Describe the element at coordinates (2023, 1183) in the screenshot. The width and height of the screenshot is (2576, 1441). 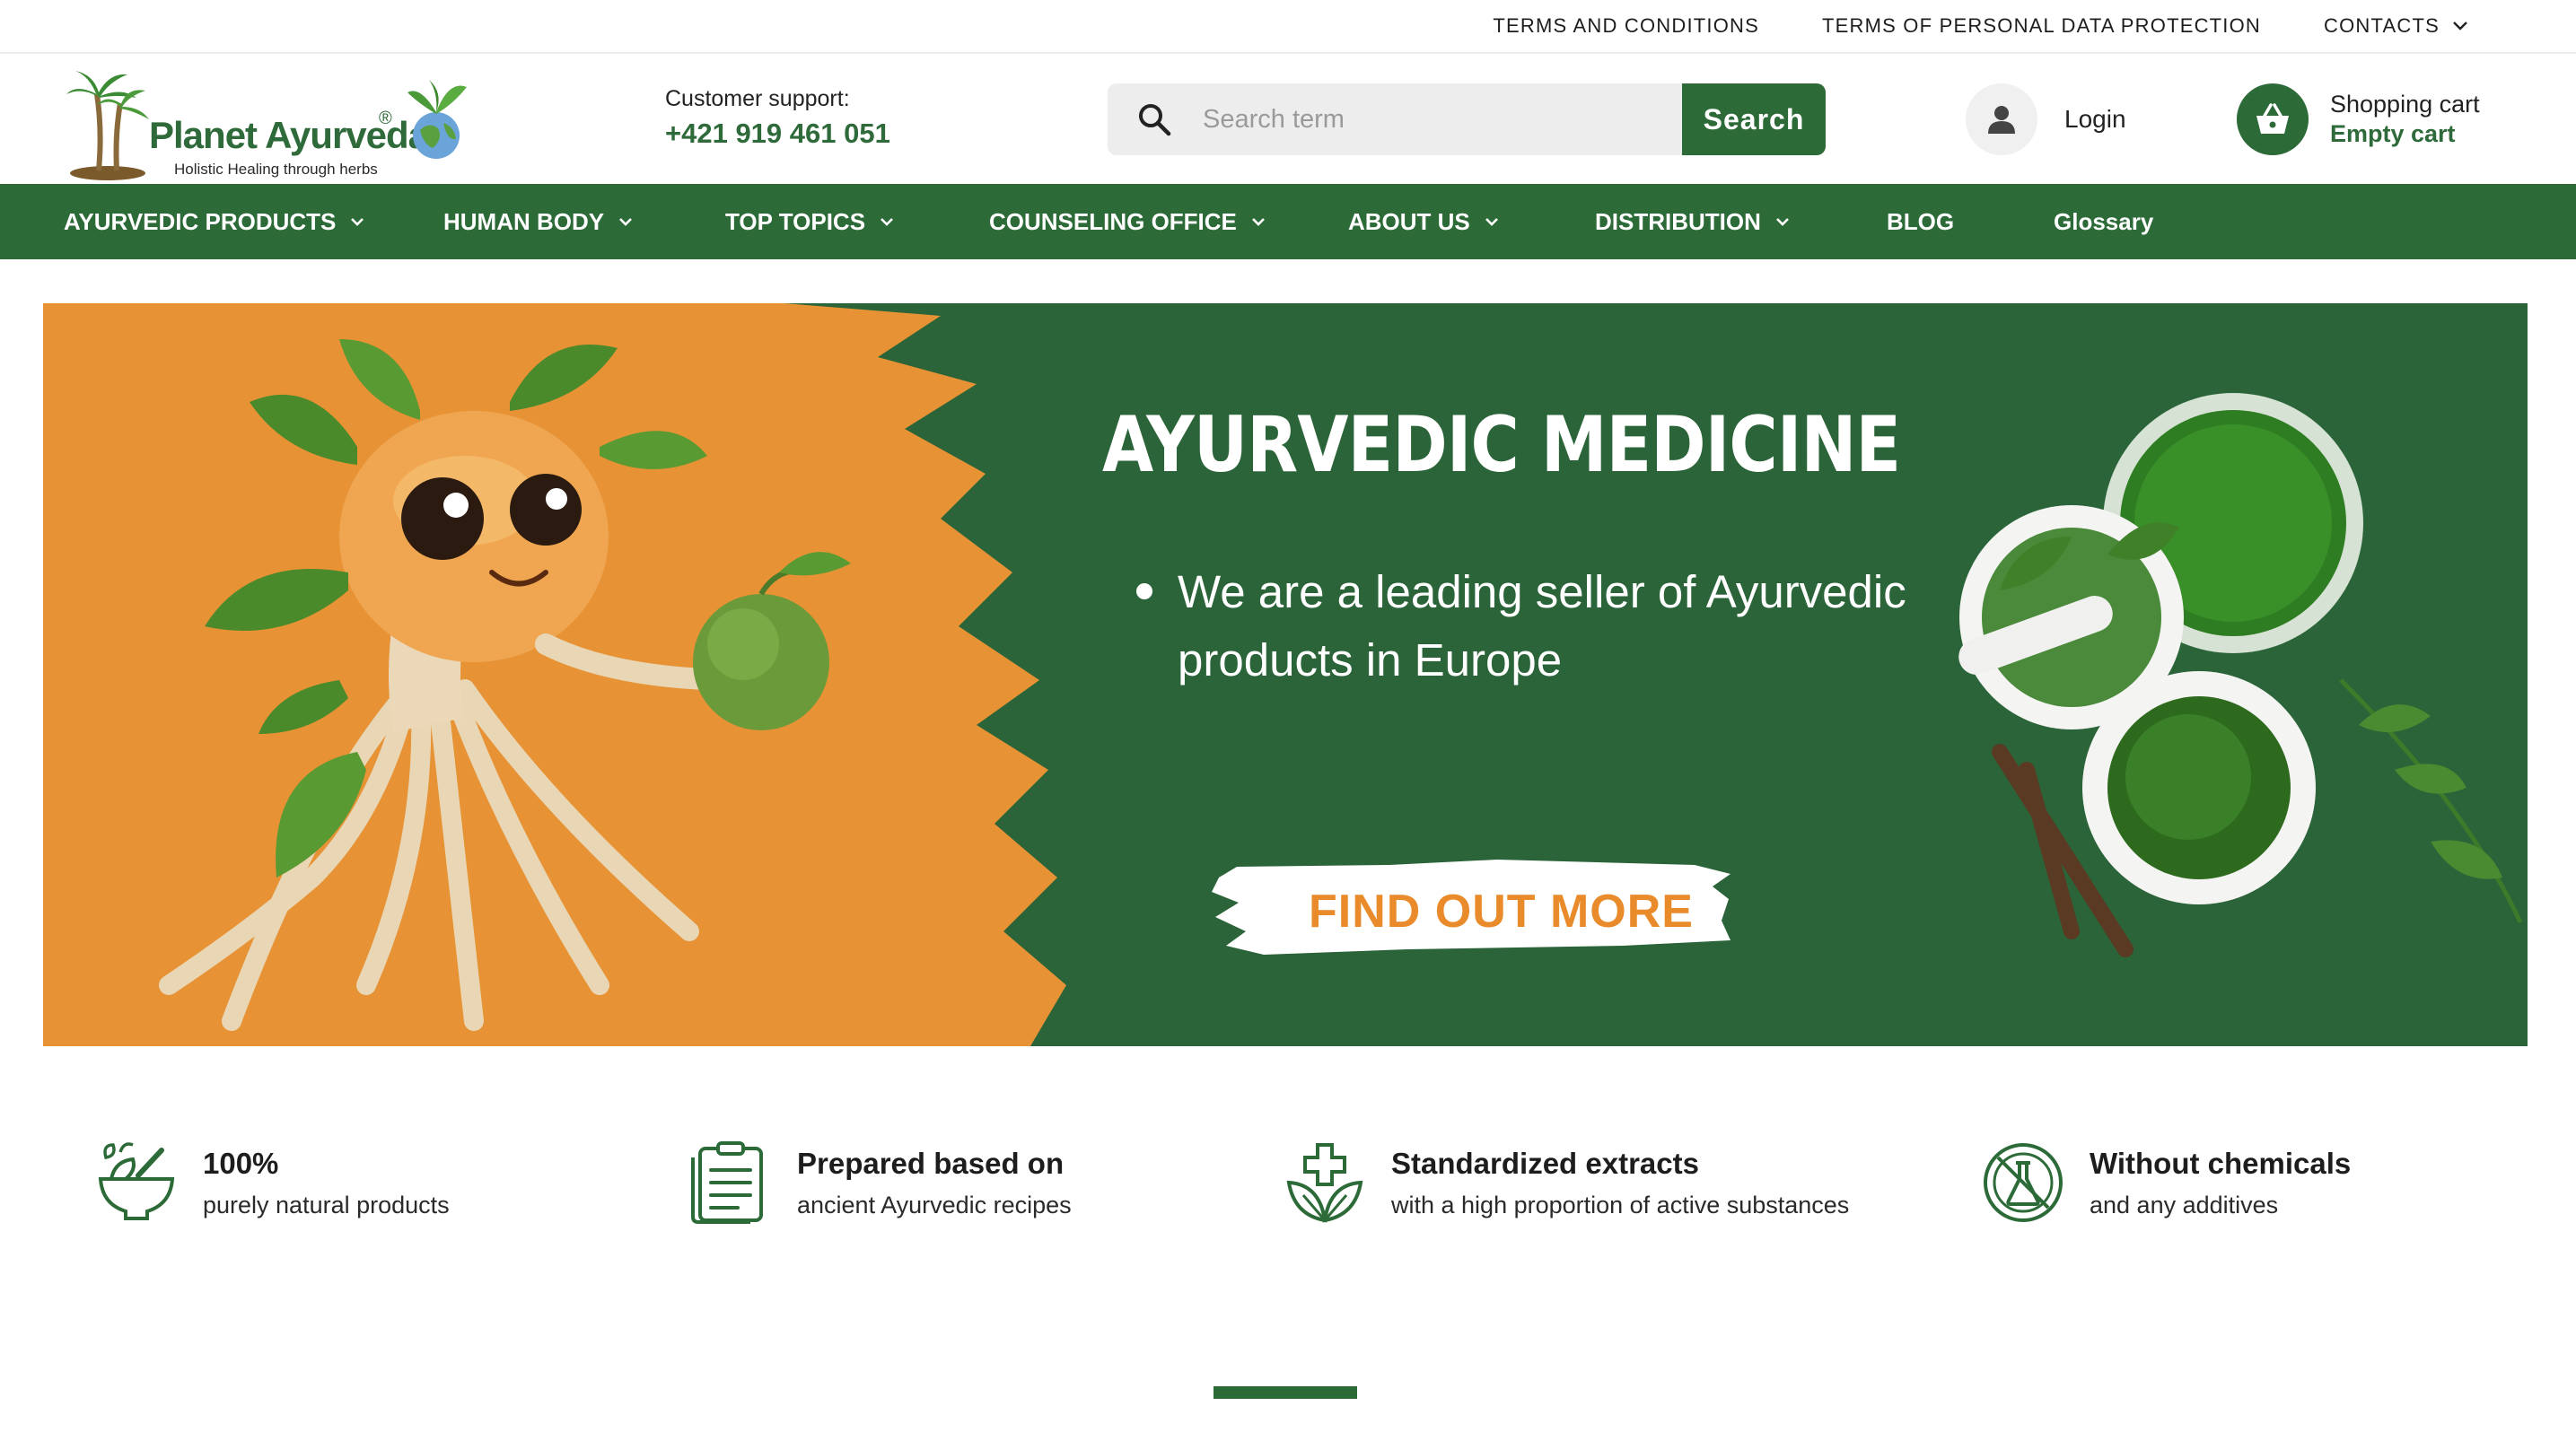
I see `no-chemicals-flask-icon` at that location.